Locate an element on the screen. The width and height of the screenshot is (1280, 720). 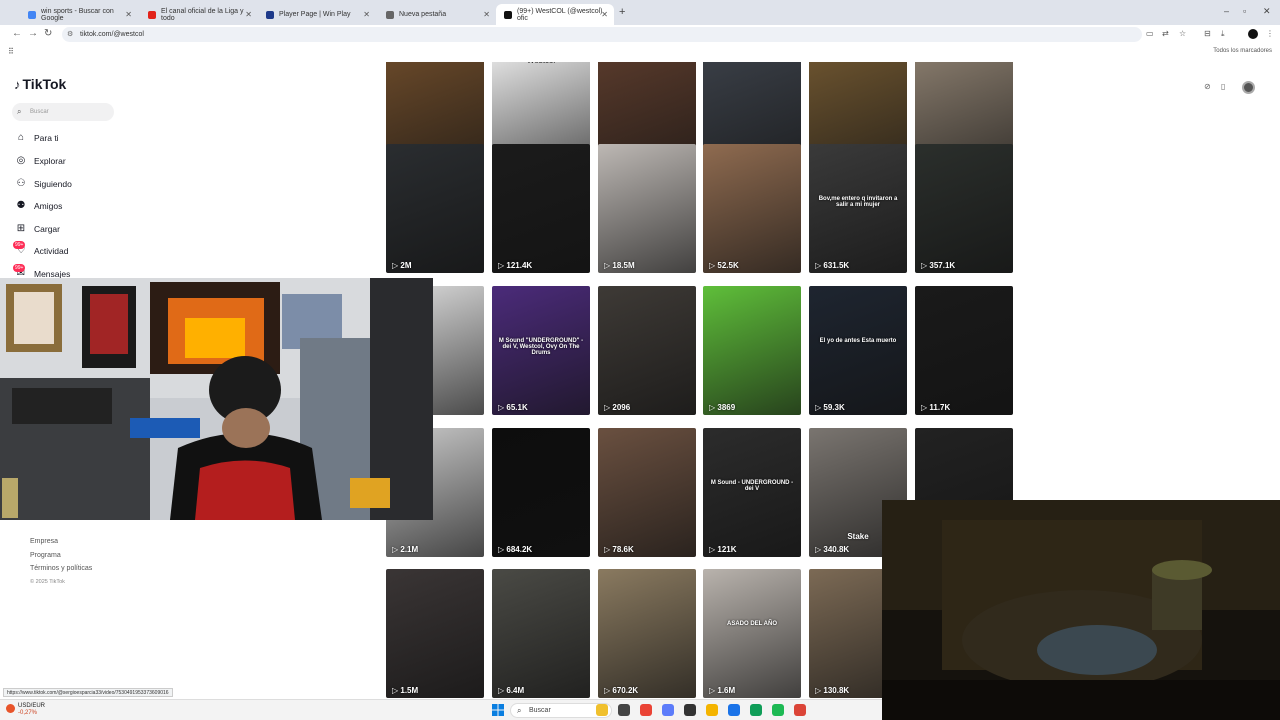
profile-avatar is located at coordinates (1253, 34).